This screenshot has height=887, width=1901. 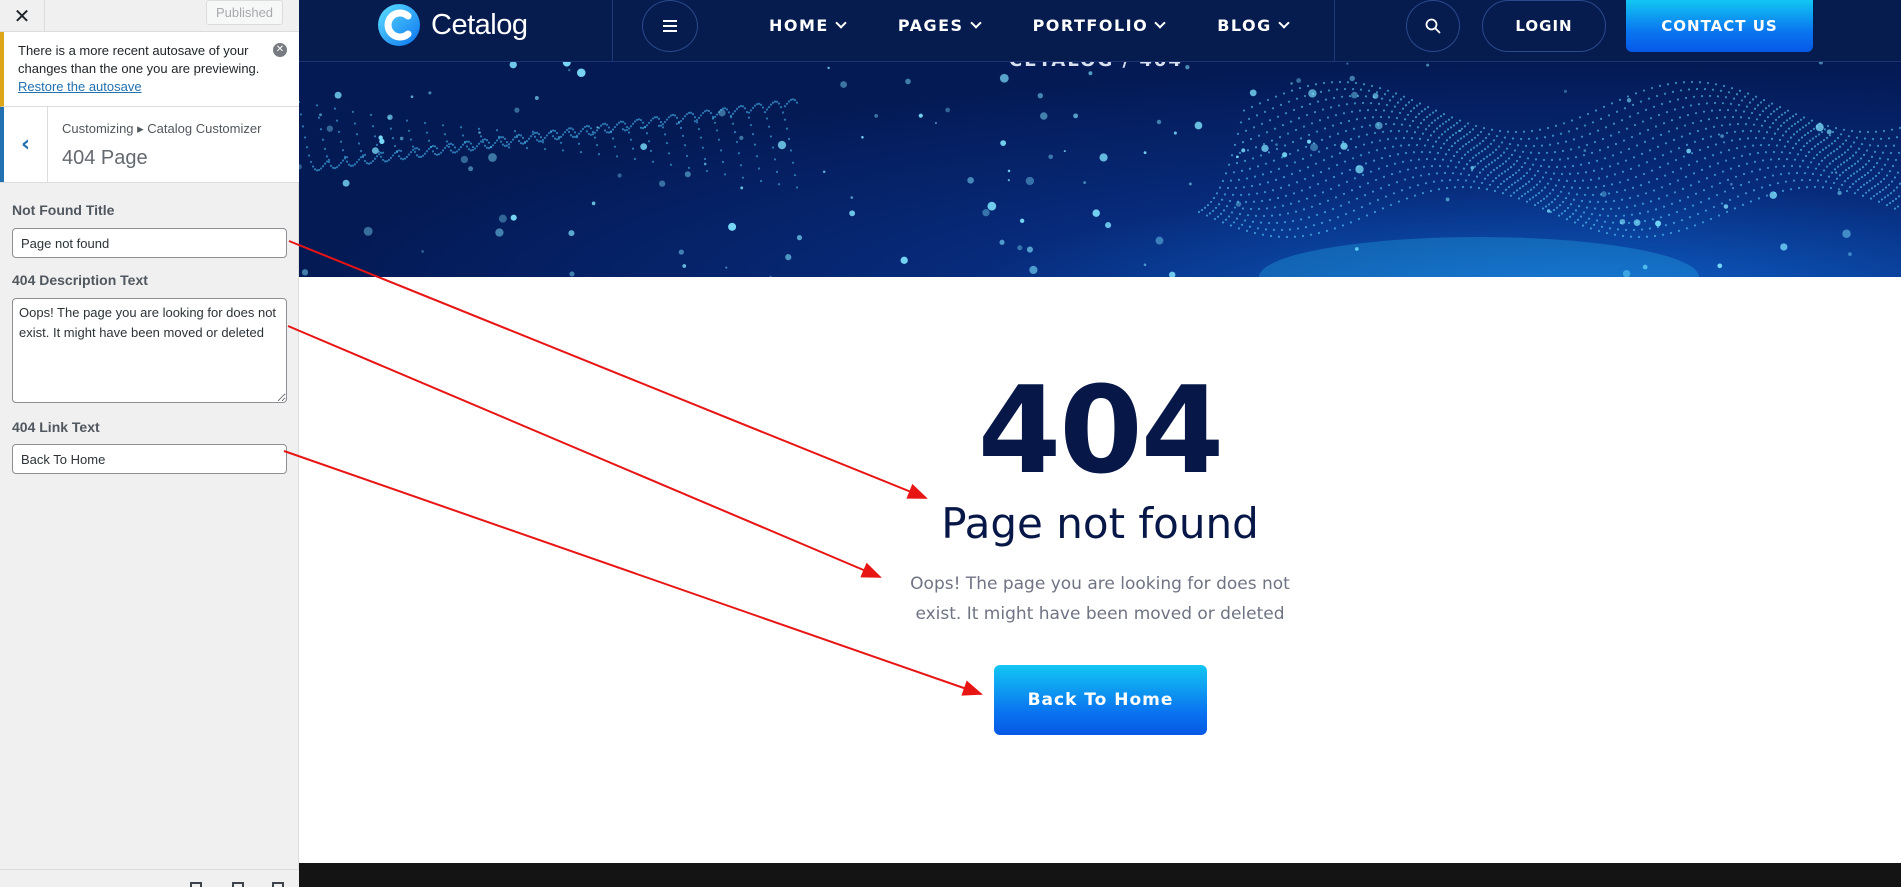 I want to click on contact-us-button: CONTACT US, so click(x=1719, y=26).